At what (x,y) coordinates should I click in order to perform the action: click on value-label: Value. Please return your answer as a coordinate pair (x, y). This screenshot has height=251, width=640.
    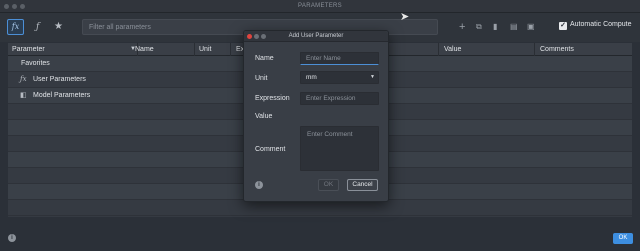
    Looking at the image, I should click on (264, 116).